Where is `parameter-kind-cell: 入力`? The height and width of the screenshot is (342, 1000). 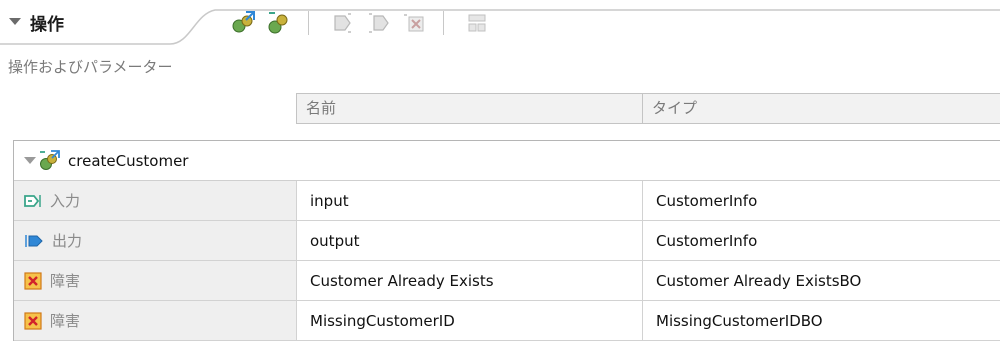 parameter-kind-cell: 入力 is located at coordinates (155, 200).